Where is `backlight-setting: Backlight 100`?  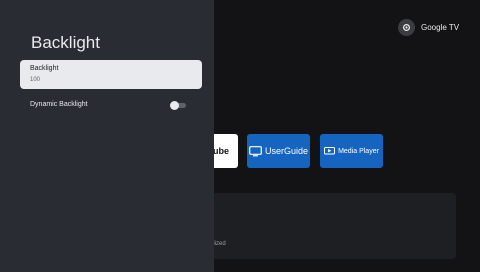
backlight-setting: Backlight 100 is located at coordinates (111, 74).